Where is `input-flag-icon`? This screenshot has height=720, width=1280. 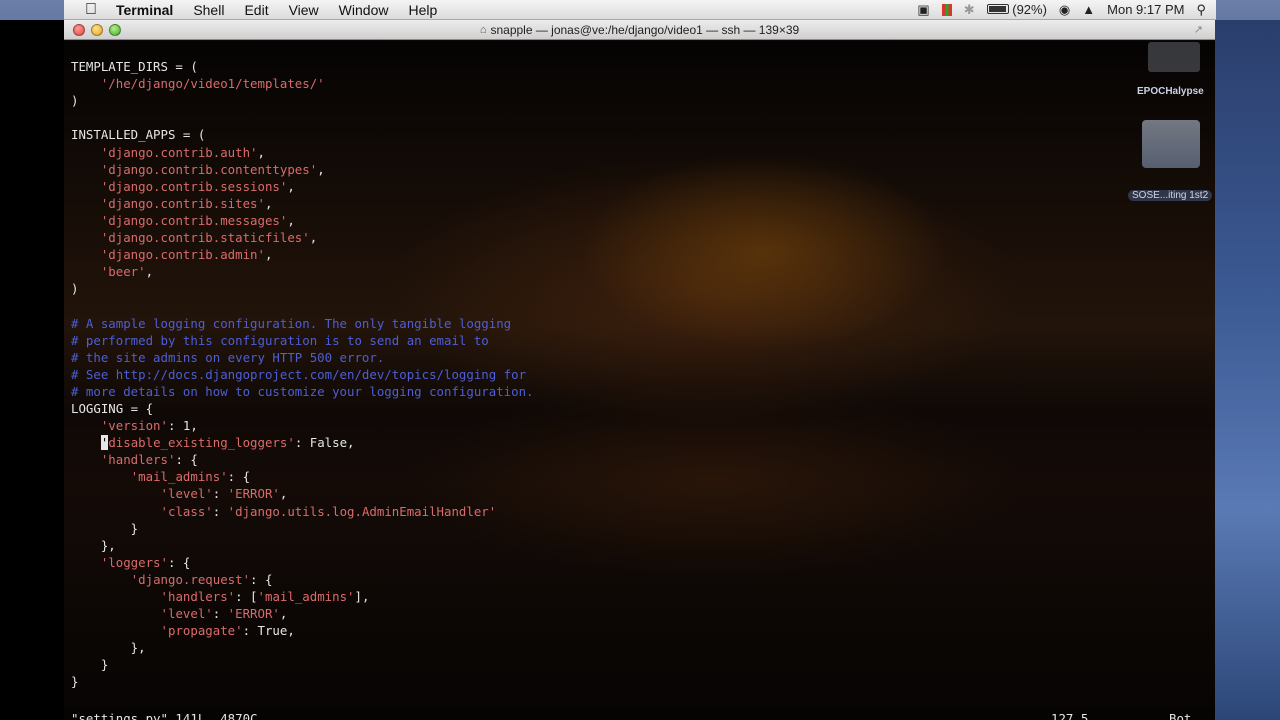 input-flag-icon is located at coordinates (946, 9).